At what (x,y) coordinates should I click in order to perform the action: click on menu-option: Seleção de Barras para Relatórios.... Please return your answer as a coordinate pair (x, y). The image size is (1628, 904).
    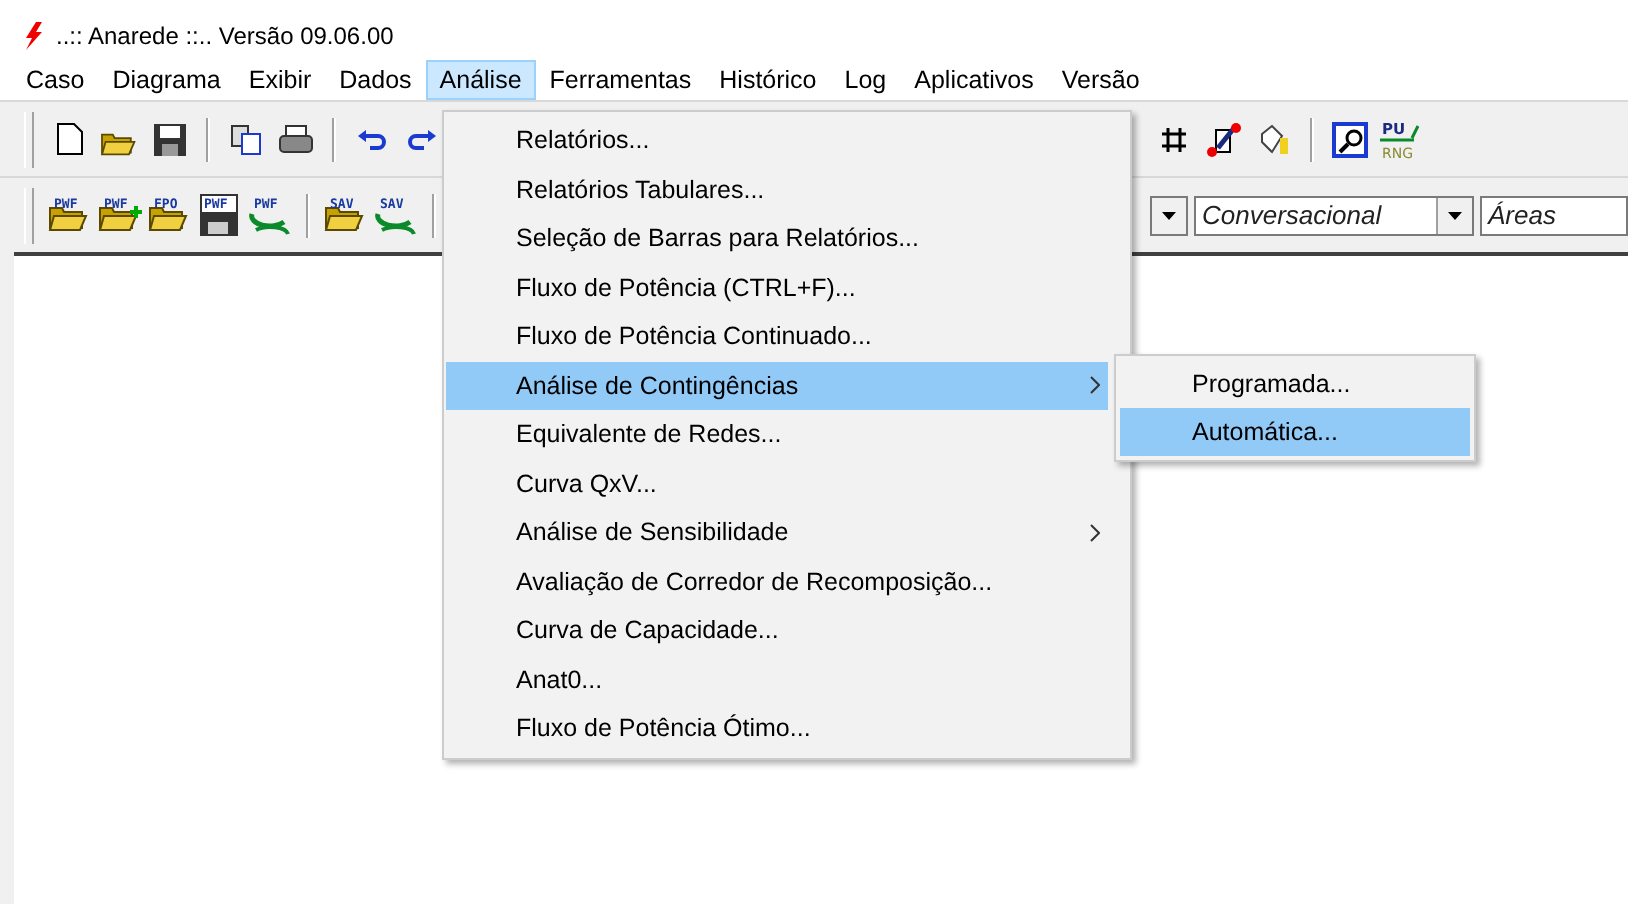
    Looking at the image, I should click on (777, 238).